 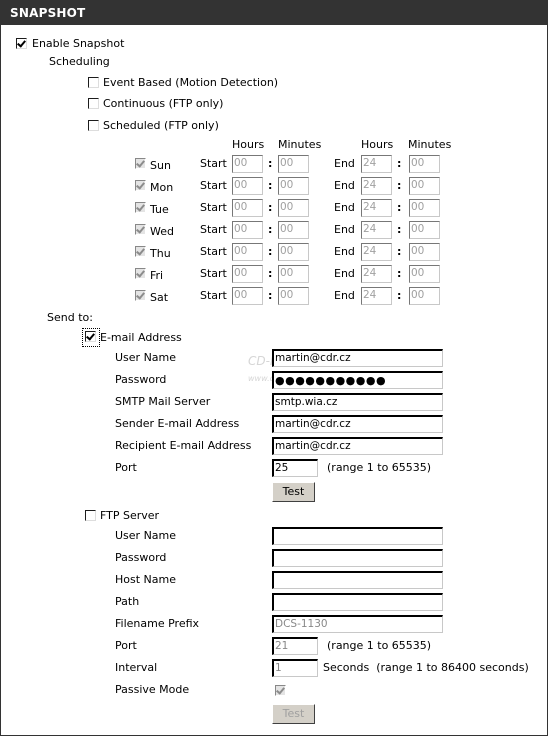 I want to click on day-label: Tue, so click(x=159, y=209).